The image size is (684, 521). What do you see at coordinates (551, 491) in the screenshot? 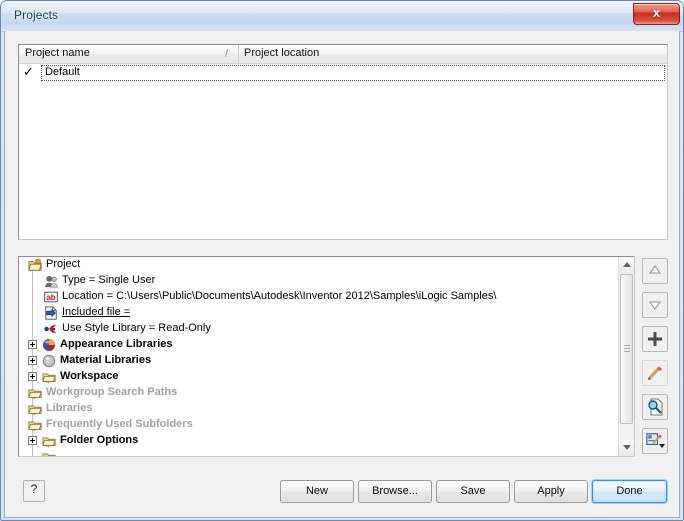
I see `apply-button: Apply` at bounding box center [551, 491].